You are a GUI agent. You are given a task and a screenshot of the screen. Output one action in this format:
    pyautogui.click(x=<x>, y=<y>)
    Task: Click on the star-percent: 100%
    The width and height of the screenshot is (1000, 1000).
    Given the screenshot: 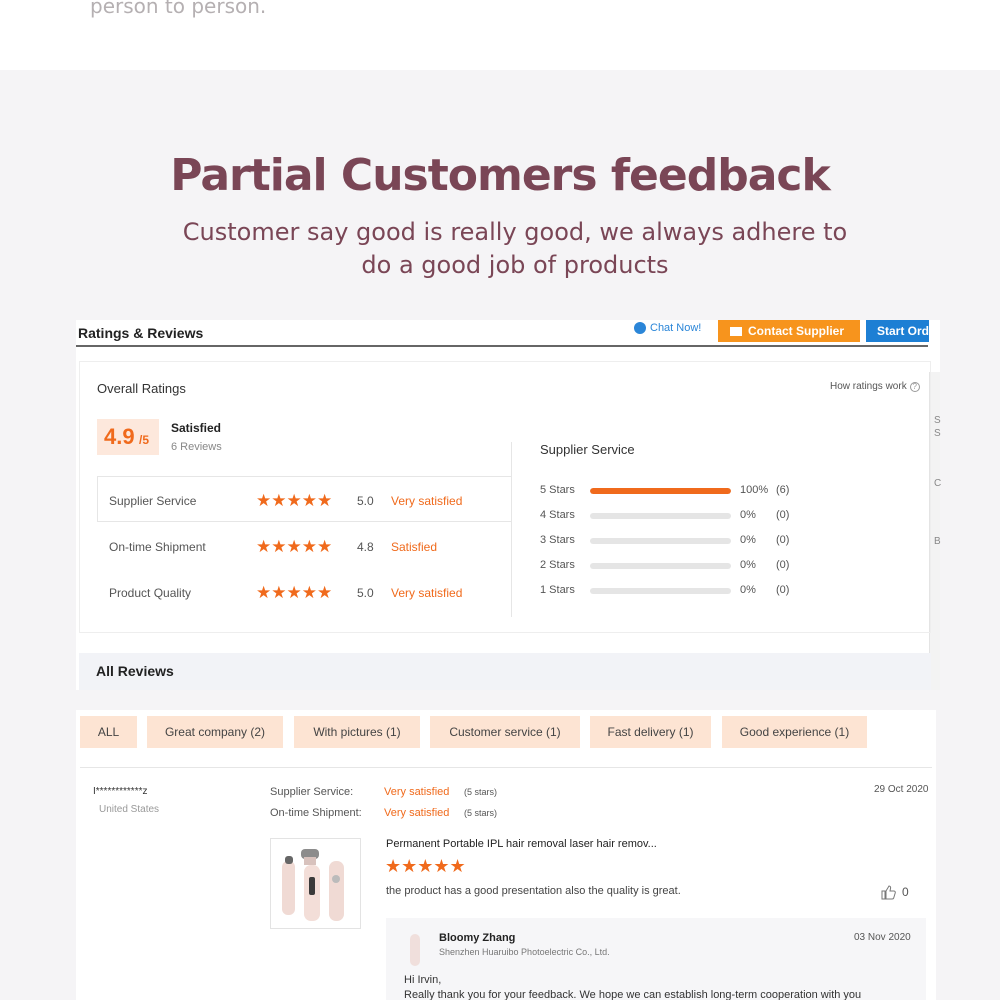 What is the action you would take?
    pyautogui.click(x=754, y=490)
    